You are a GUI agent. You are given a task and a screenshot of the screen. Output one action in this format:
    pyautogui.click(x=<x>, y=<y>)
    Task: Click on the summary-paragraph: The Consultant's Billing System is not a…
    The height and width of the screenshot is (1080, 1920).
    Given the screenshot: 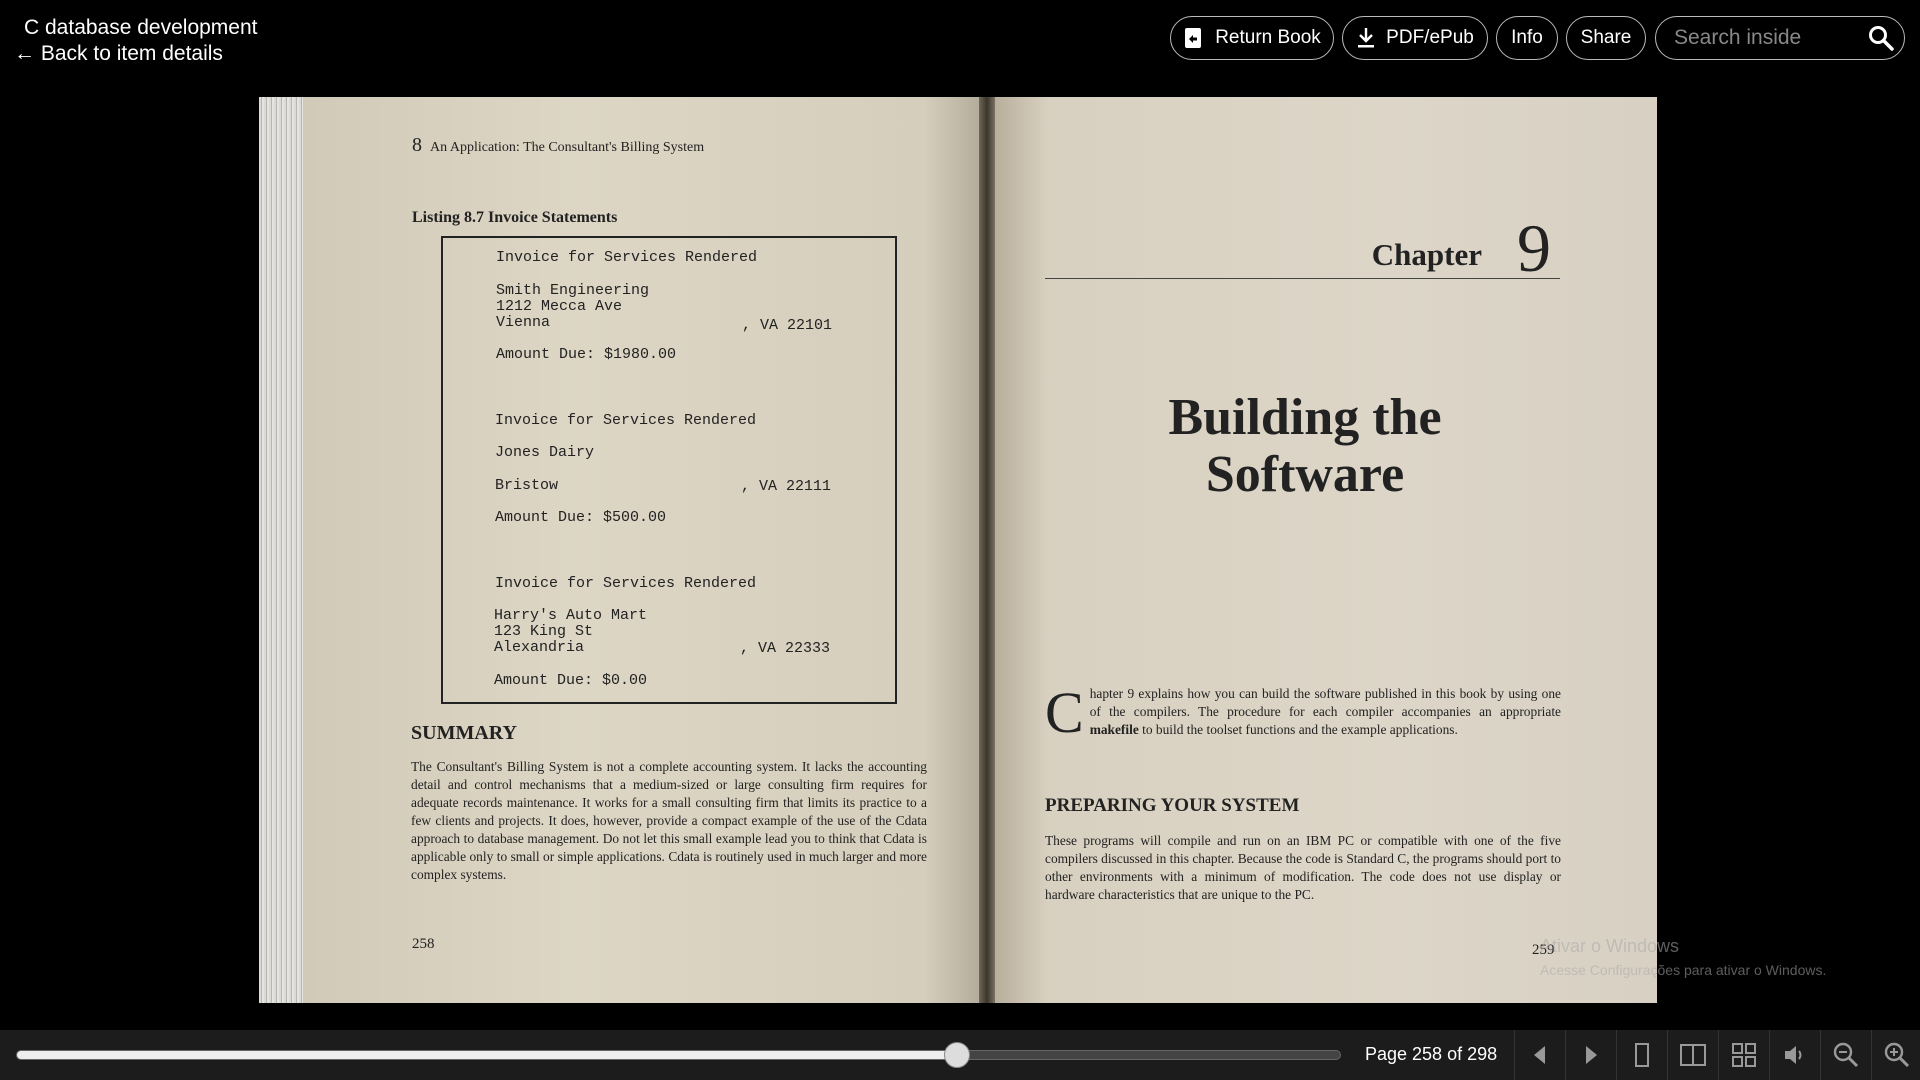 What is the action you would take?
    pyautogui.click(x=669, y=820)
    